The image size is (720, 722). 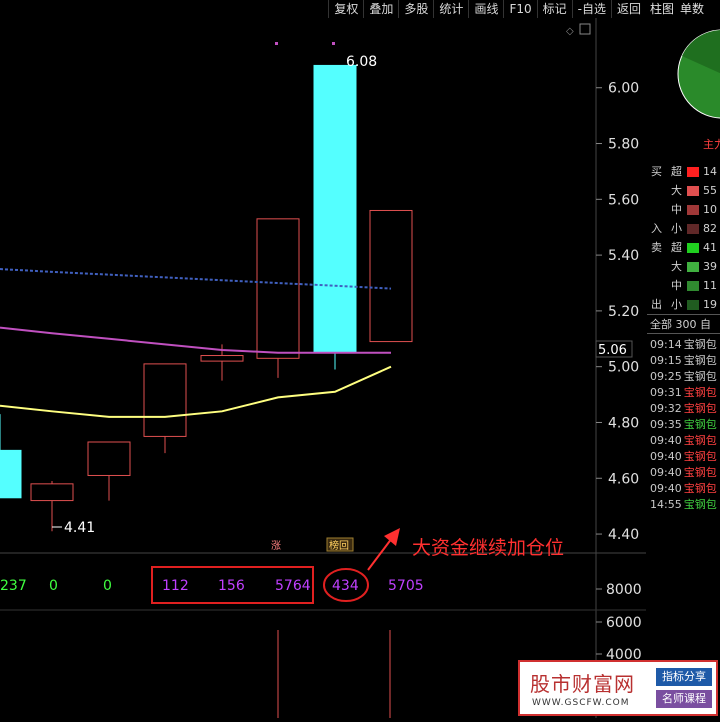 What do you see at coordinates (683, 305) in the screenshot?
I see `flow-row: 出小 19` at bounding box center [683, 305].